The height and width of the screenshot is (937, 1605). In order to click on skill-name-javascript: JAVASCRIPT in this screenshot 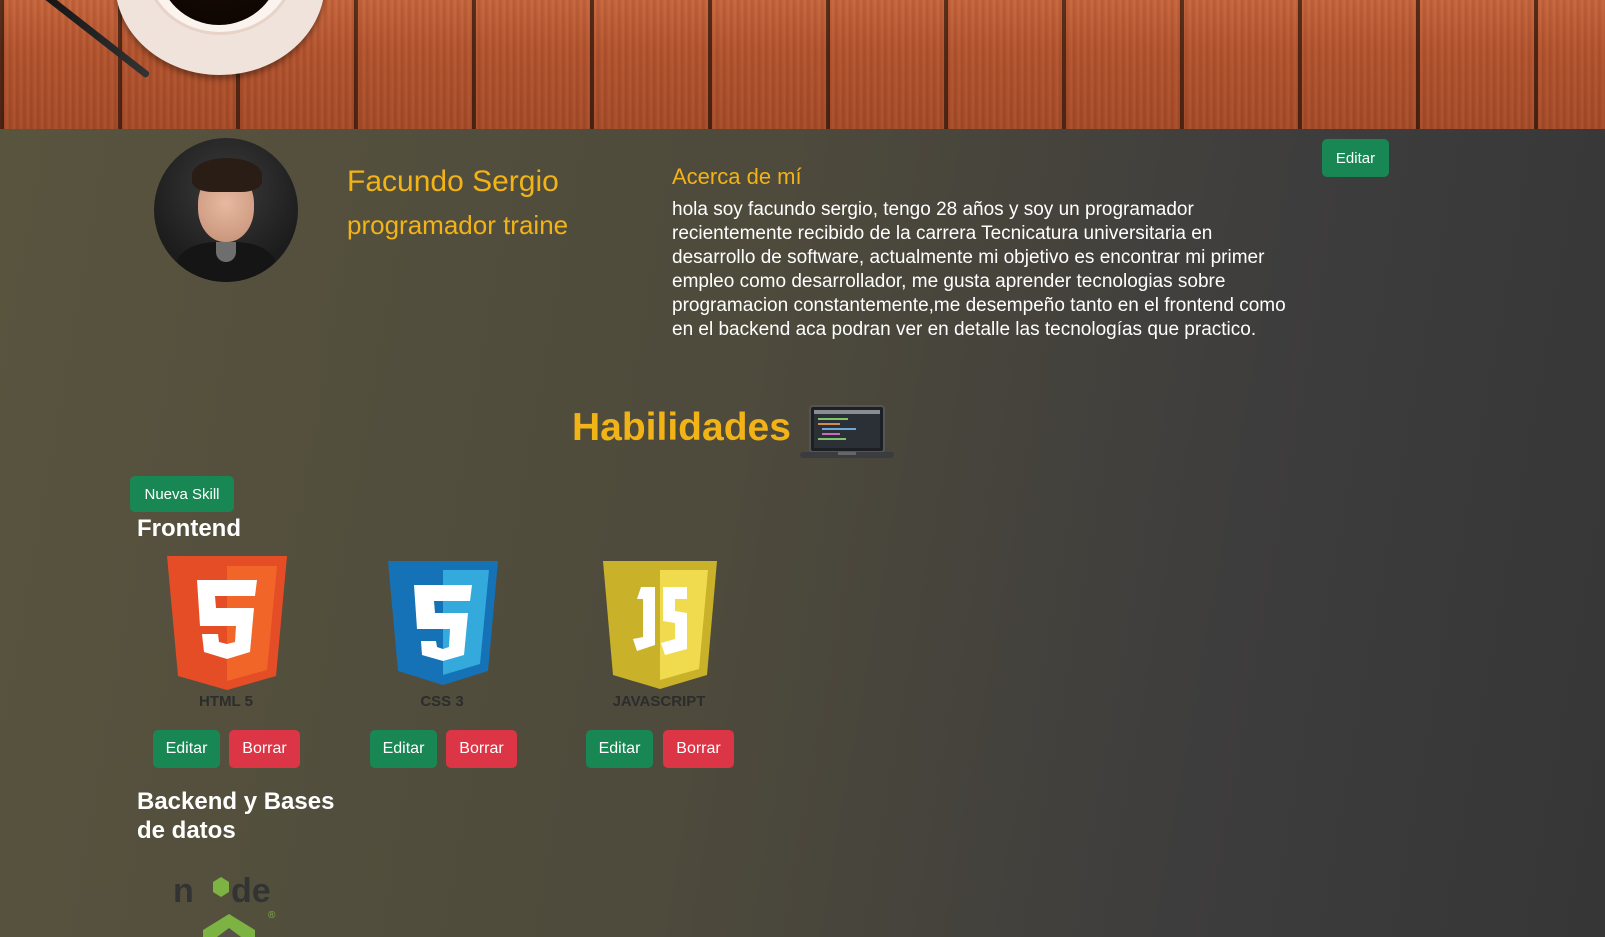, I will do `click(659, 701)`.